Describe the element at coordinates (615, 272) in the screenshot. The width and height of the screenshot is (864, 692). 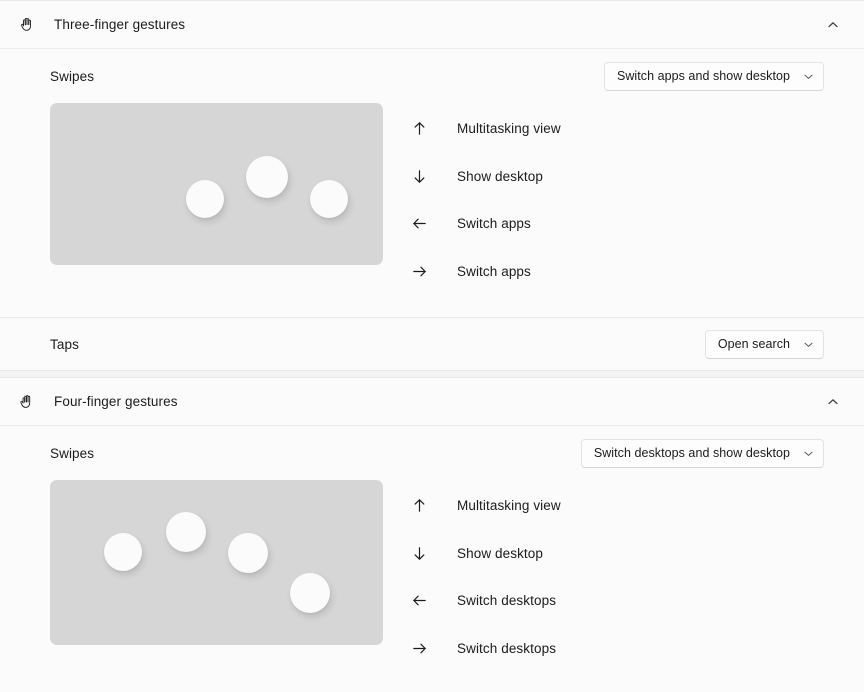
I see `action-item-right: Switch apps` at that location.